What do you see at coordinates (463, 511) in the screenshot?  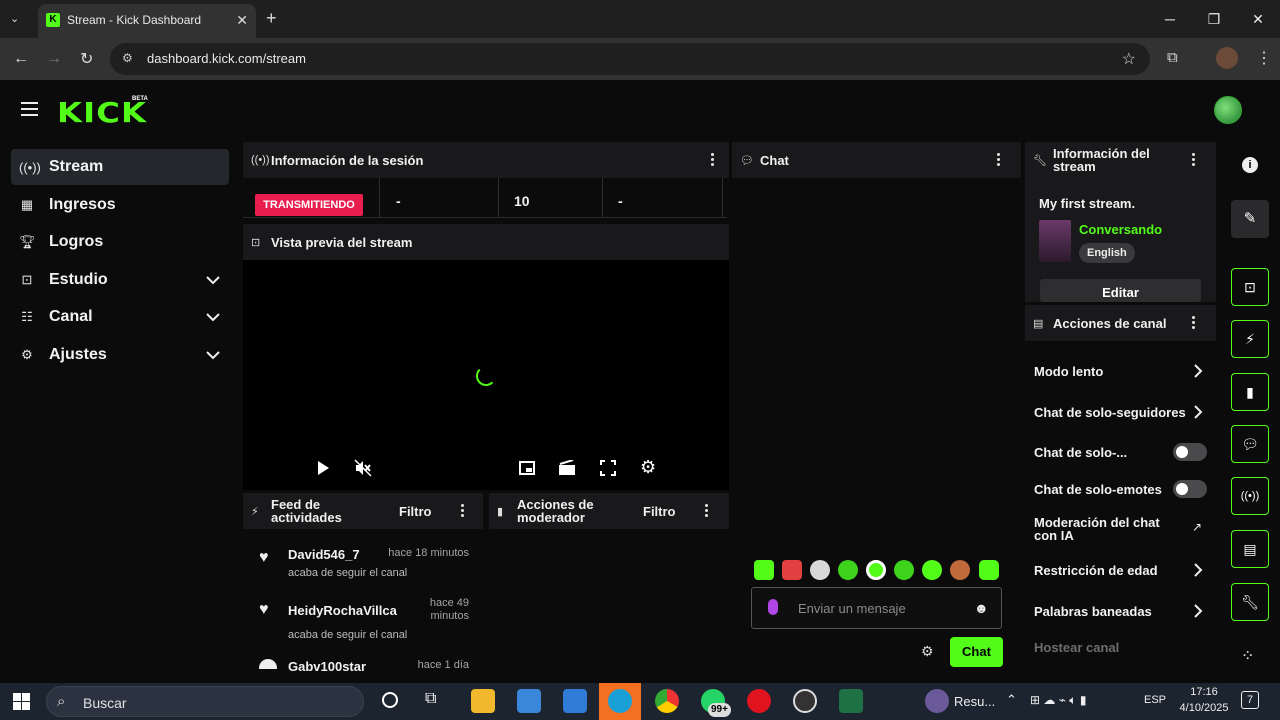 I see `feed-more-icon` at bounding box center [463, 511].